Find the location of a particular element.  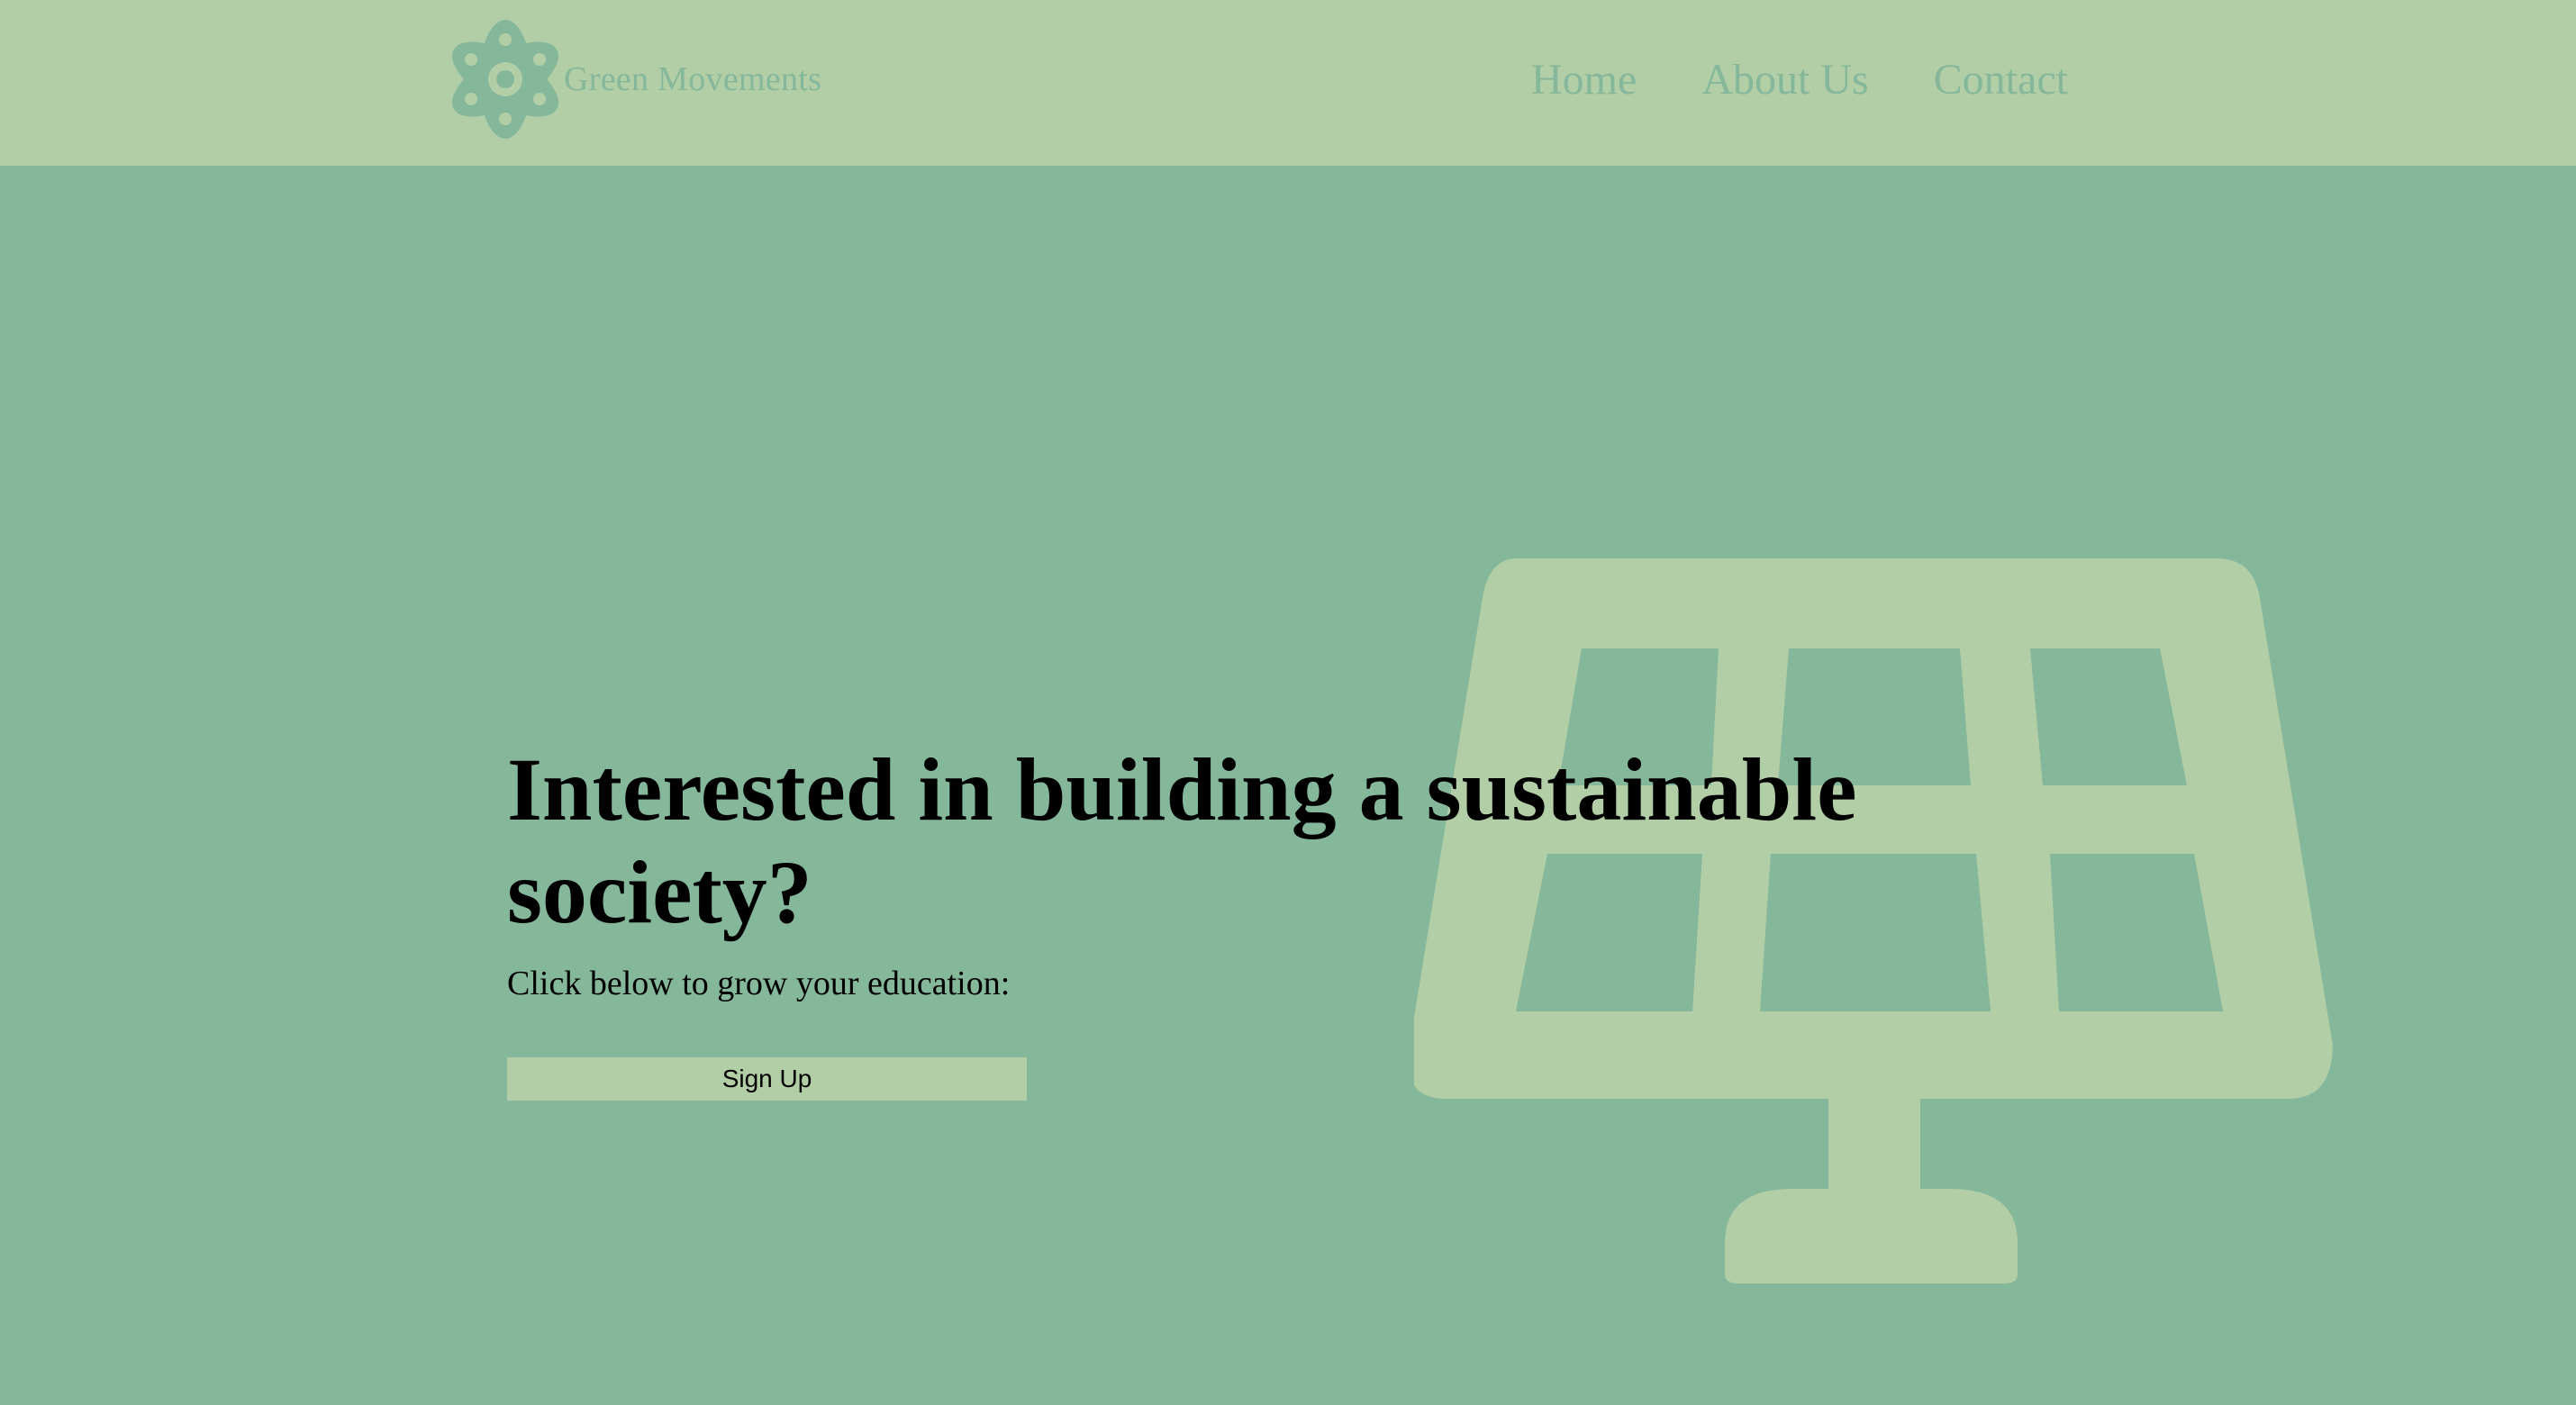

nav-home-link: Home is located at coordinates (1584, 79).